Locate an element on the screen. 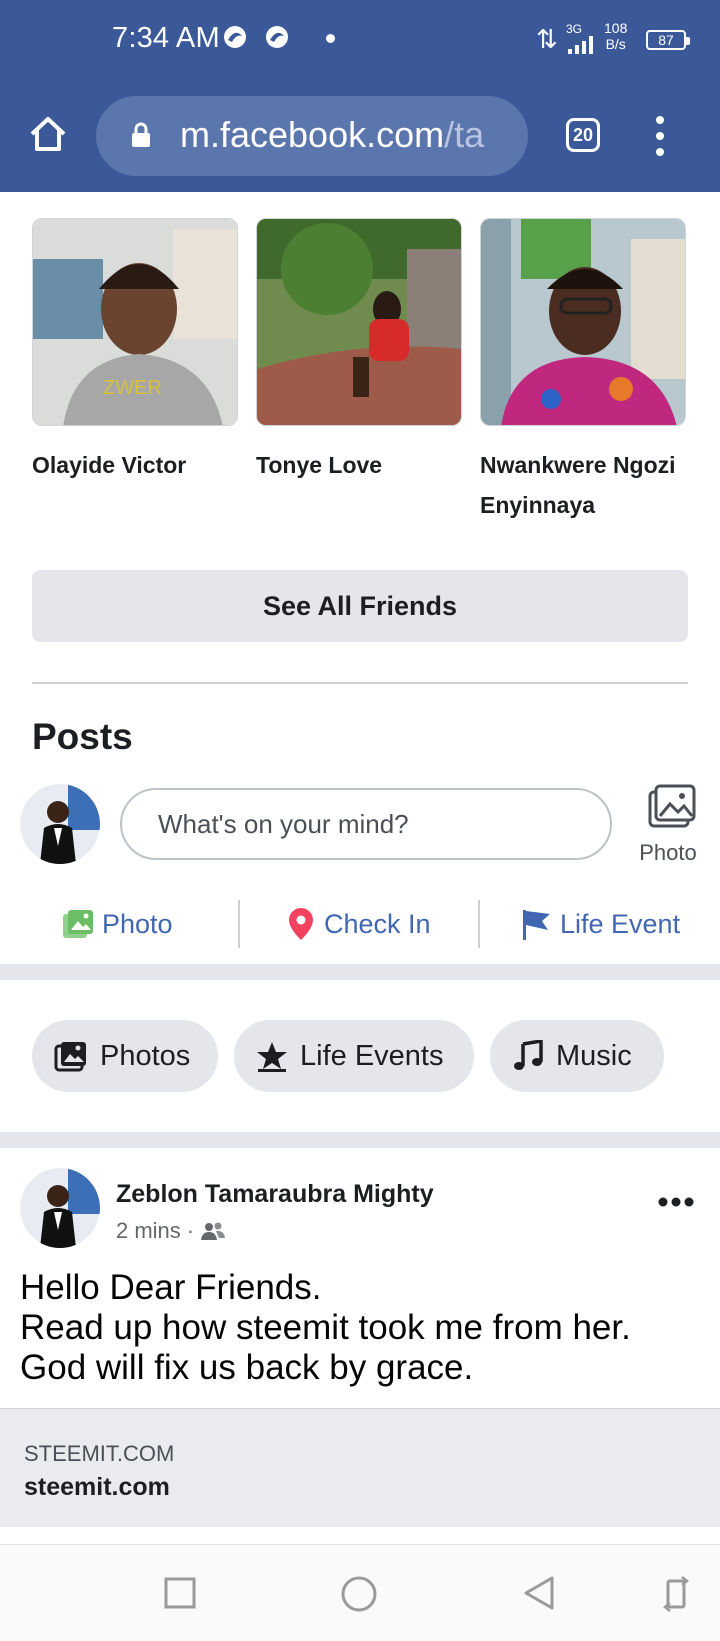 This screenshot has height=1641, width=720. browser-menu-button is located at coordinates (660, 136).